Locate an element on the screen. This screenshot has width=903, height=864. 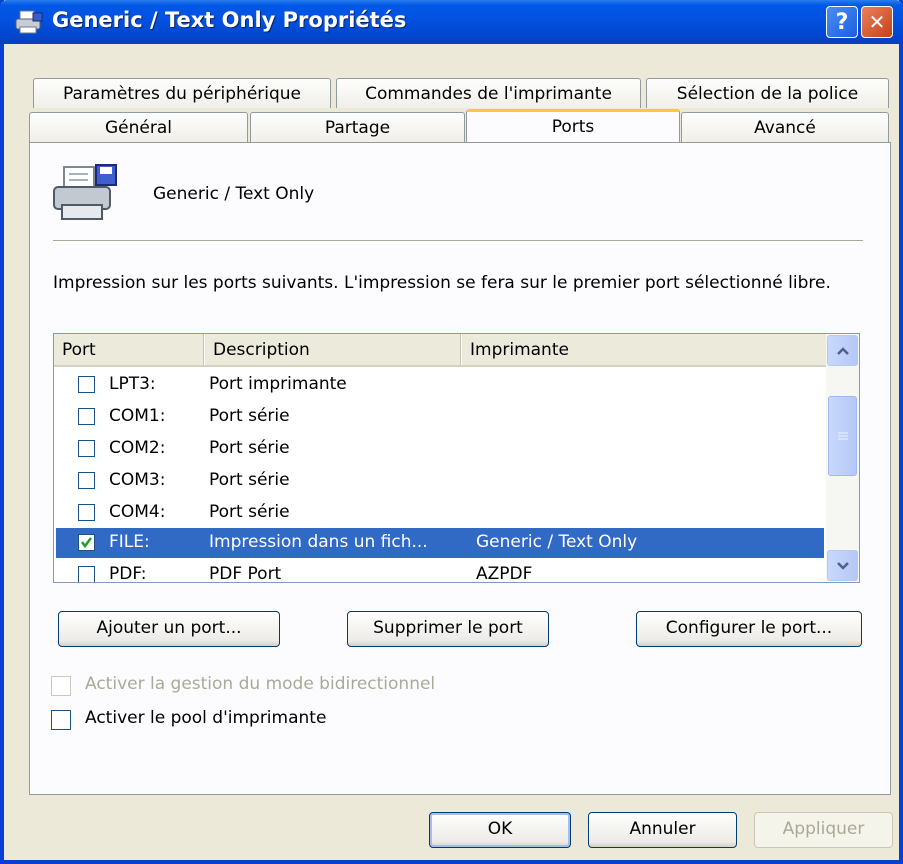
help-button: ? is located at coordinates (842, 22).